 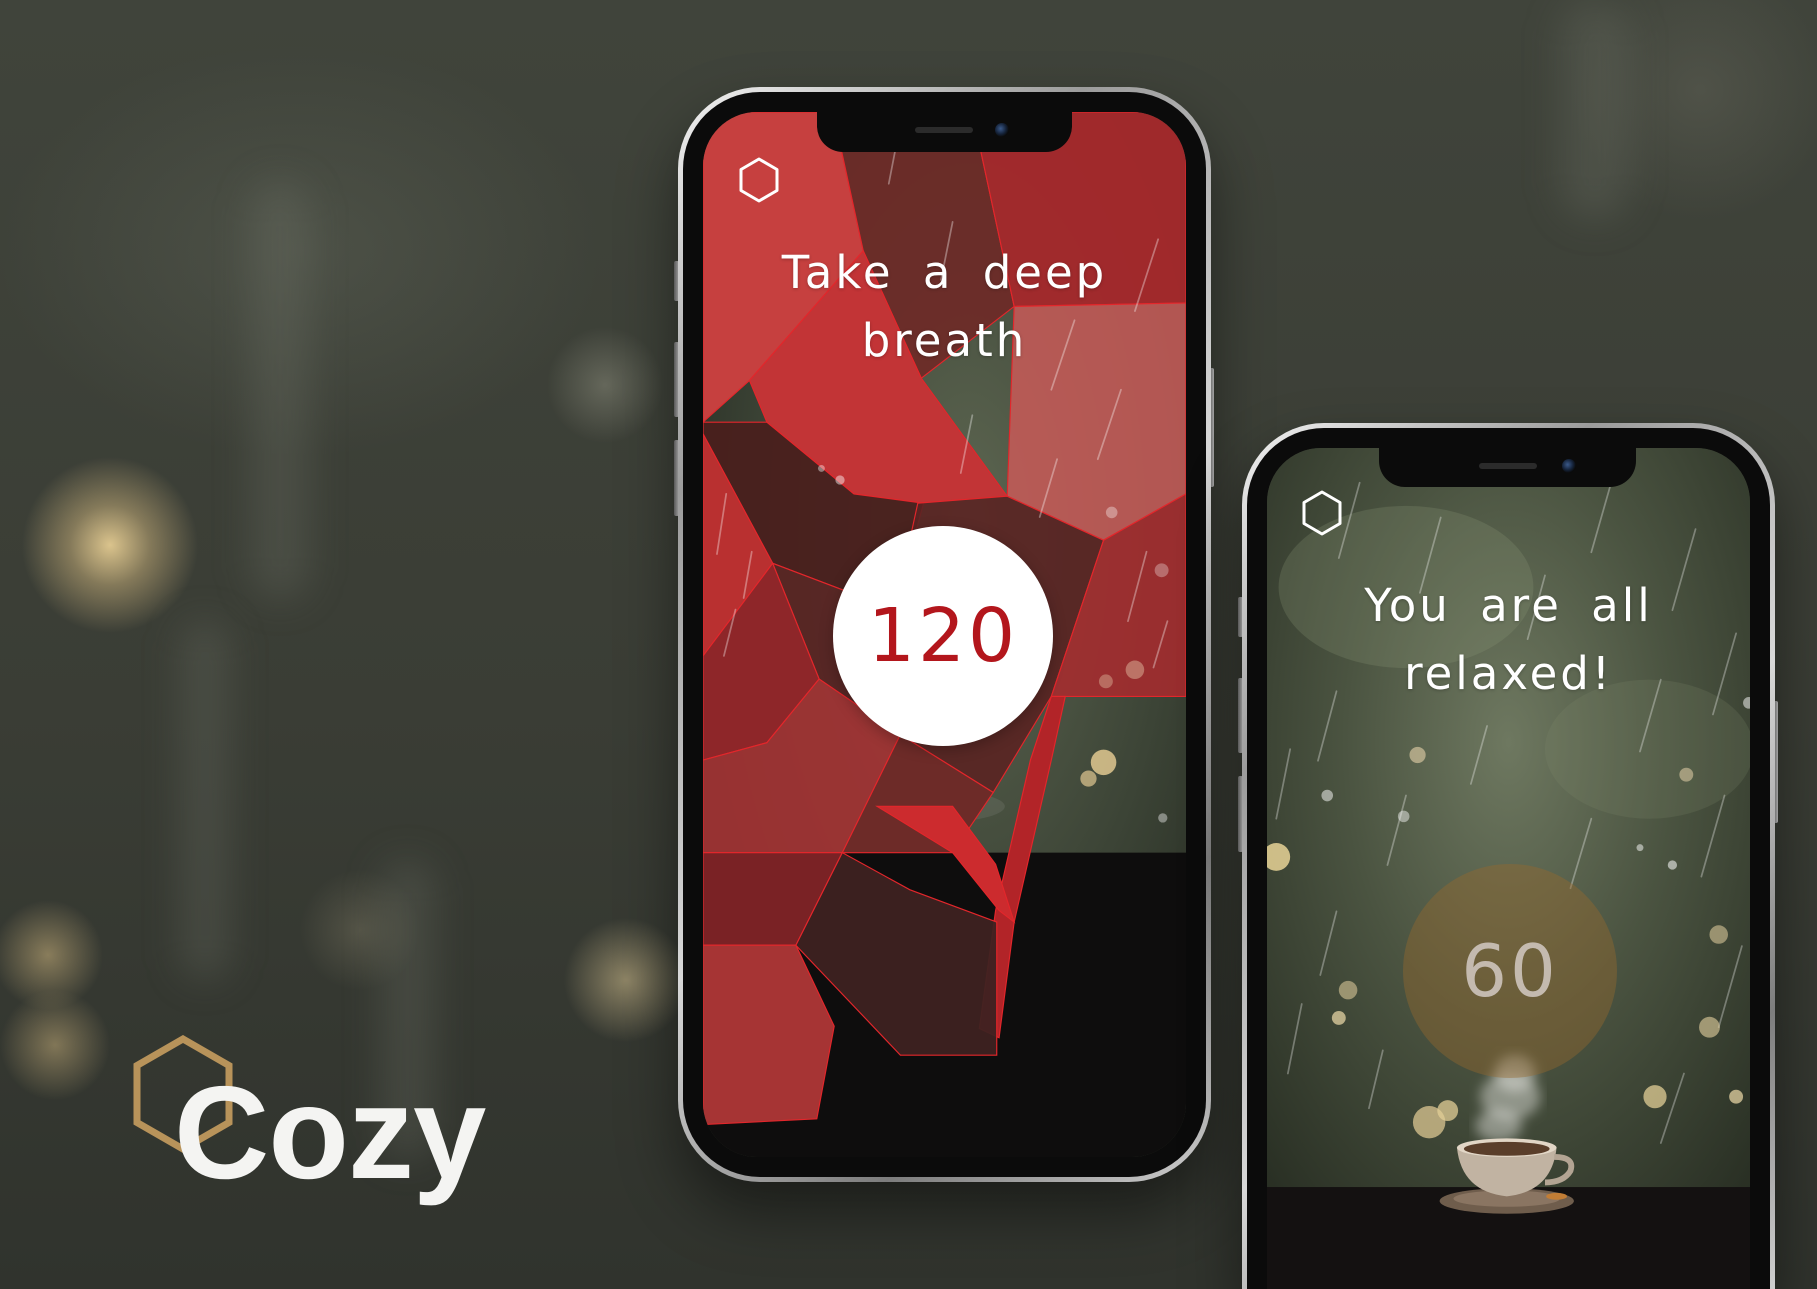 I want to click on breath-counter-value: 120, so click(x=943, y=636).